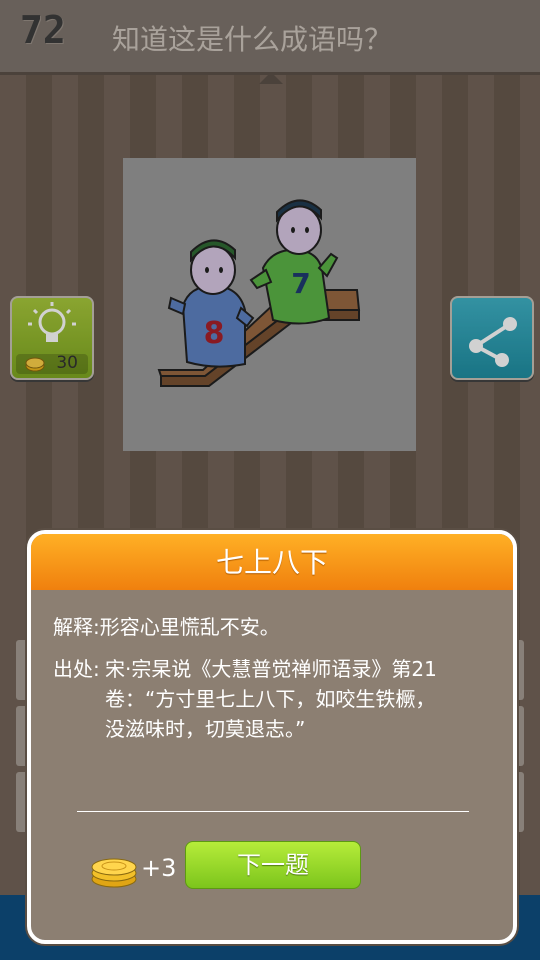  I want to click on coin-reward: +3, so click(159, 868).